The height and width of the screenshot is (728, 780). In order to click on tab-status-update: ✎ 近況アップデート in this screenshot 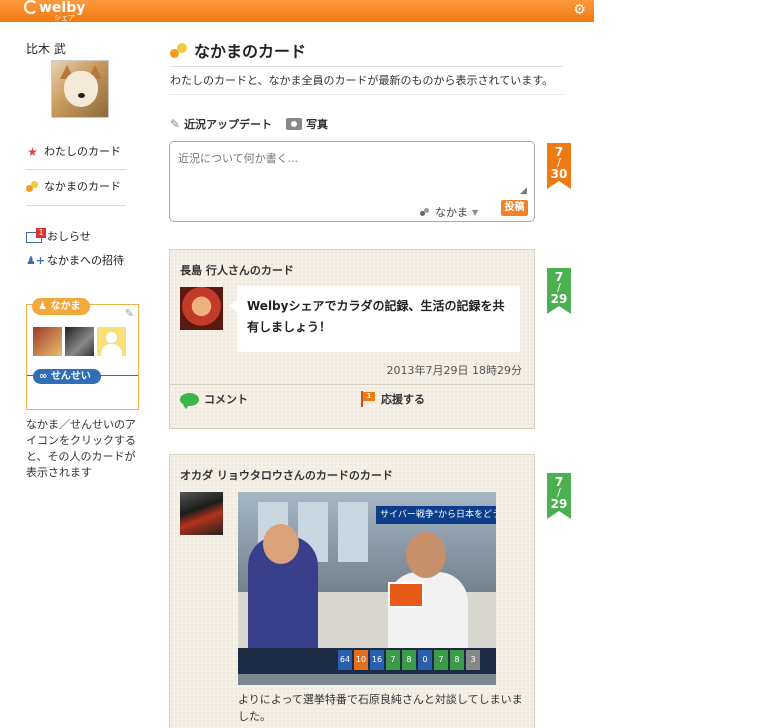, I will do `click(221, 124)`.